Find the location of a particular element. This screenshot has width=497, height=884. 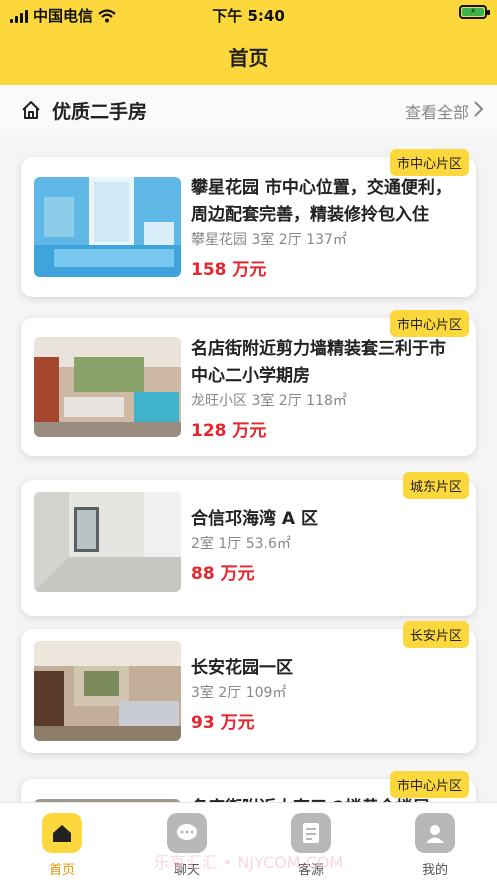

top-bar: 中国电信 下午 5:40 ⚡ 首页 is located at coordinates (248, 42).